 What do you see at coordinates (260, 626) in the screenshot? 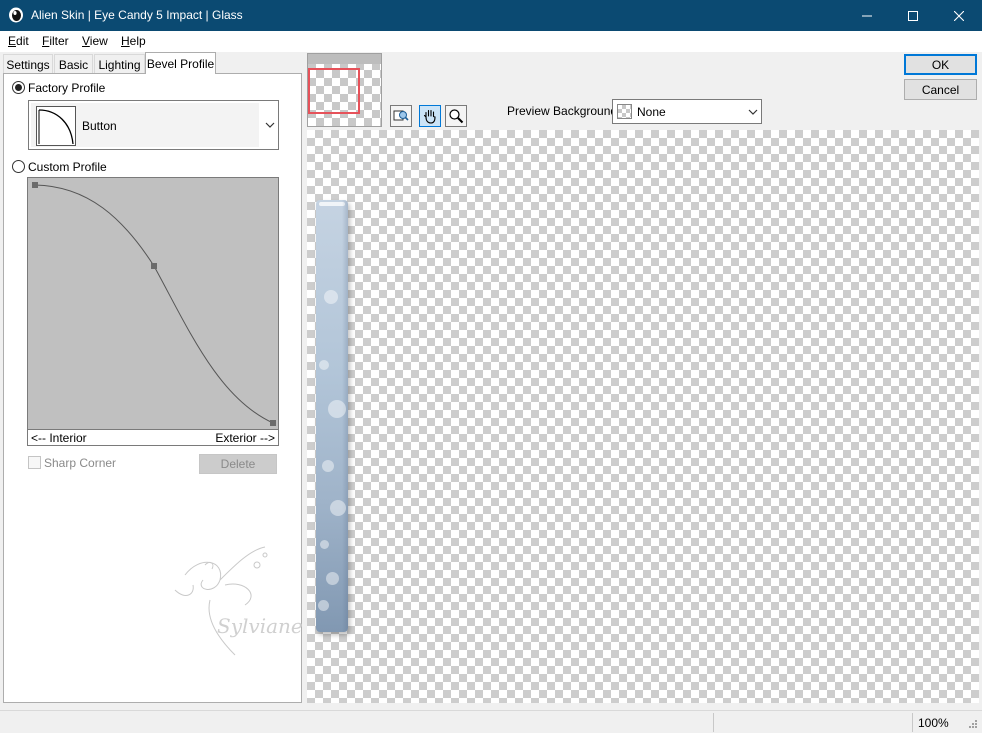
I see `watermark-text: Sylviane` at bounding box center [260, 626].